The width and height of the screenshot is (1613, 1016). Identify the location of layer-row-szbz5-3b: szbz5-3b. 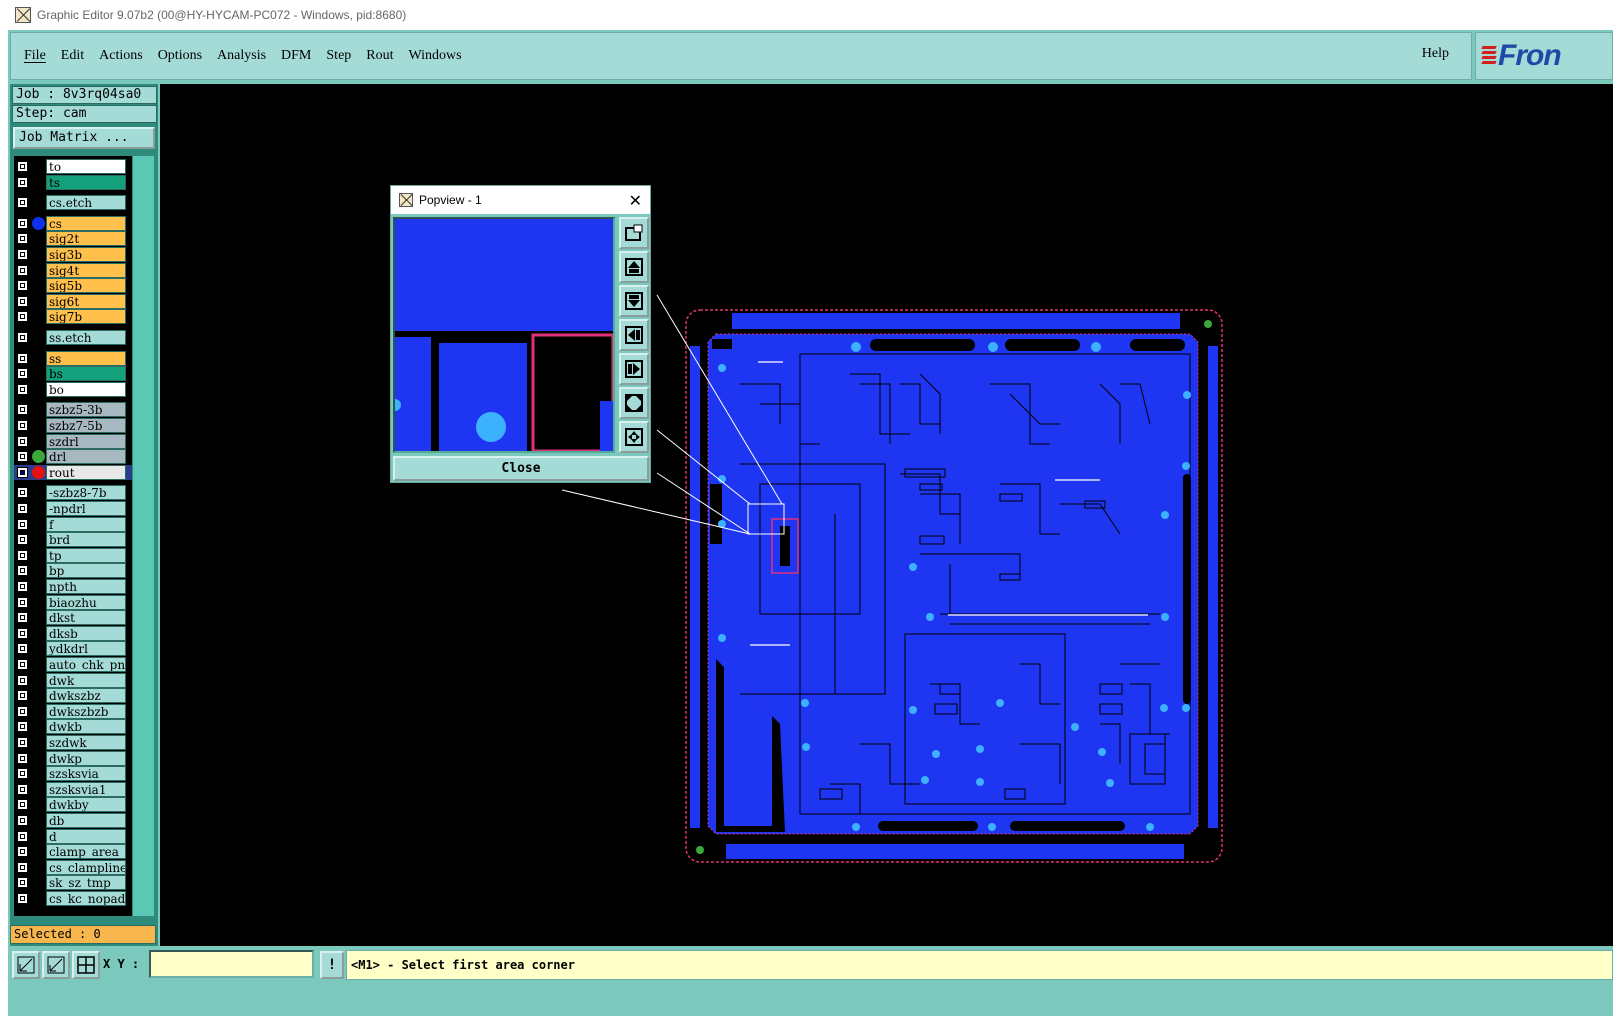
(73, 410).